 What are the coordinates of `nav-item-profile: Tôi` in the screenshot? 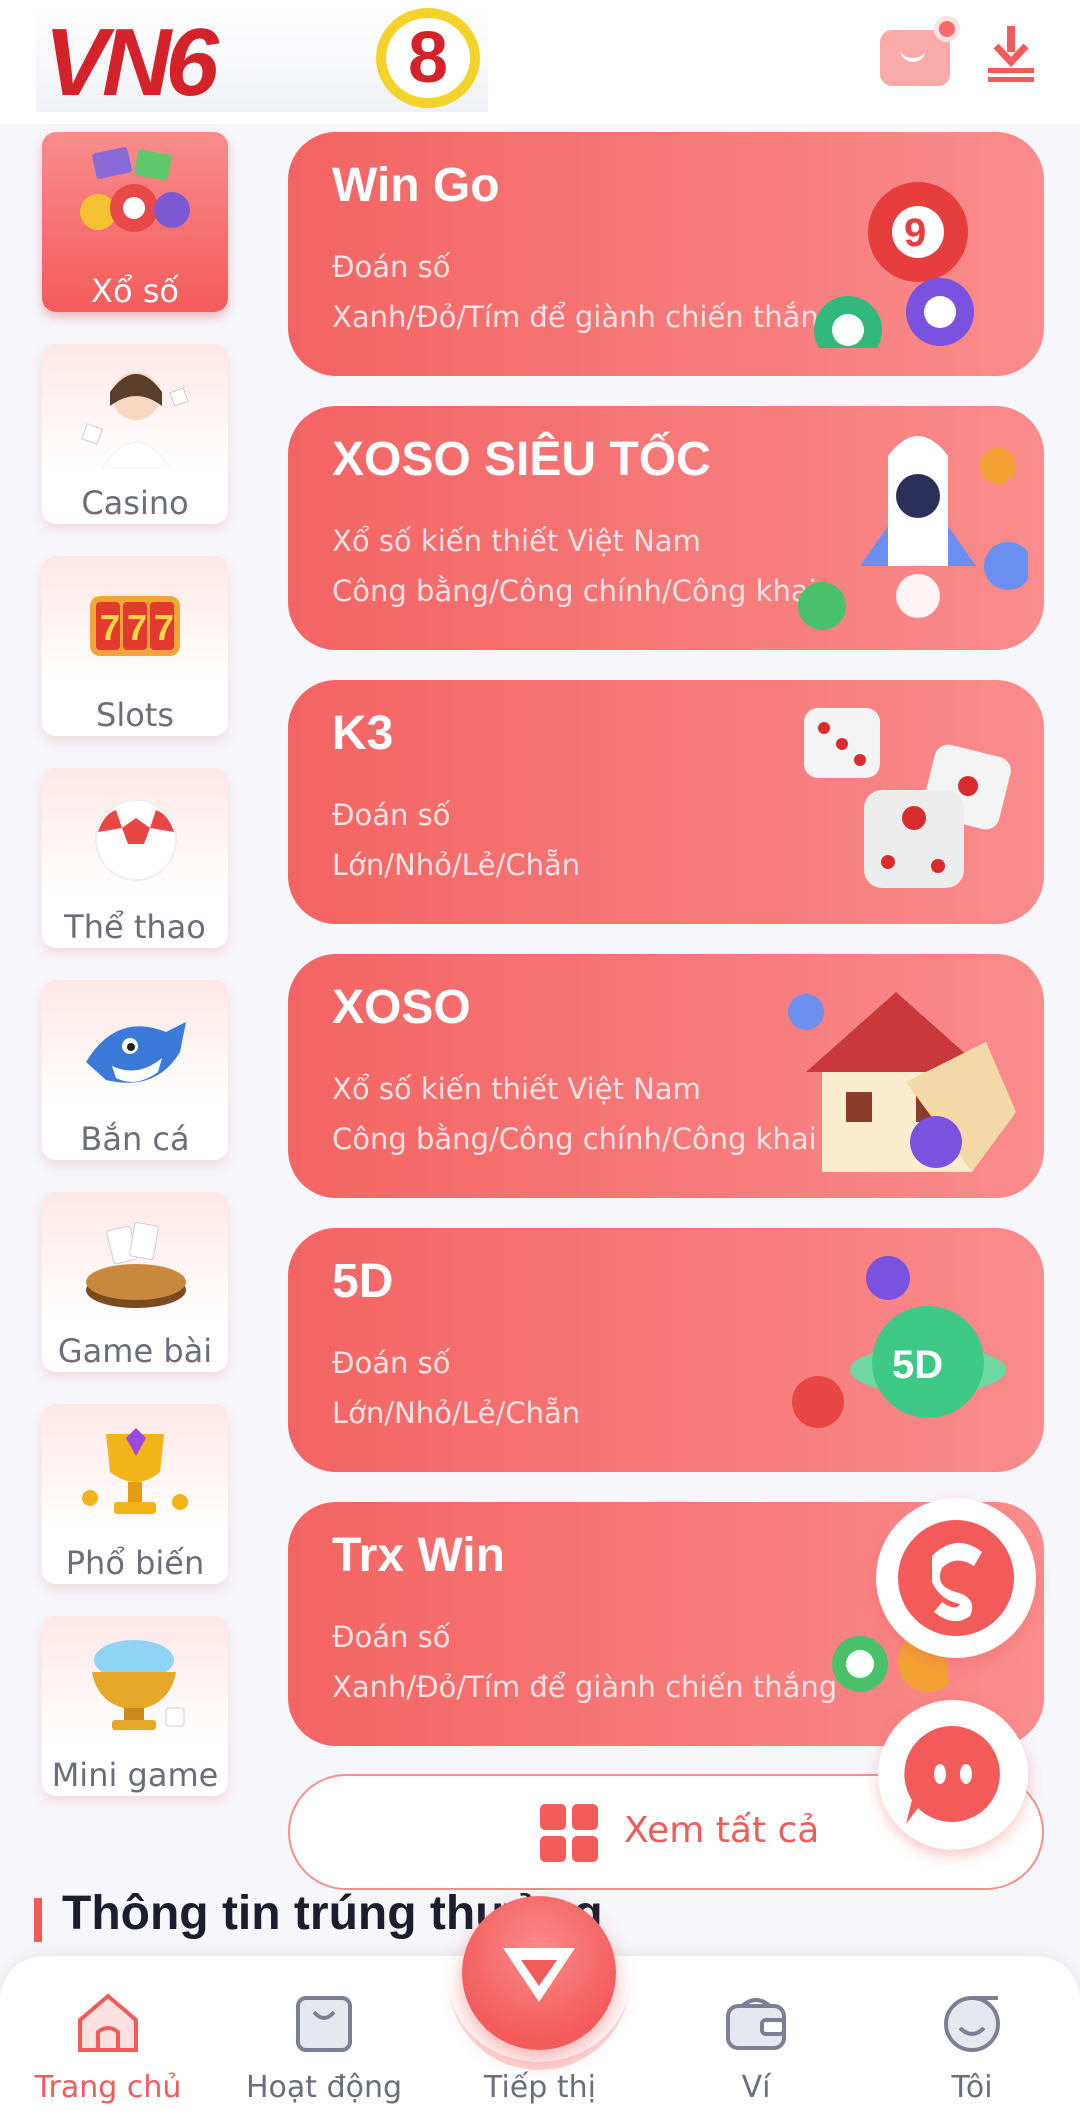 It's located at (972, 2033).